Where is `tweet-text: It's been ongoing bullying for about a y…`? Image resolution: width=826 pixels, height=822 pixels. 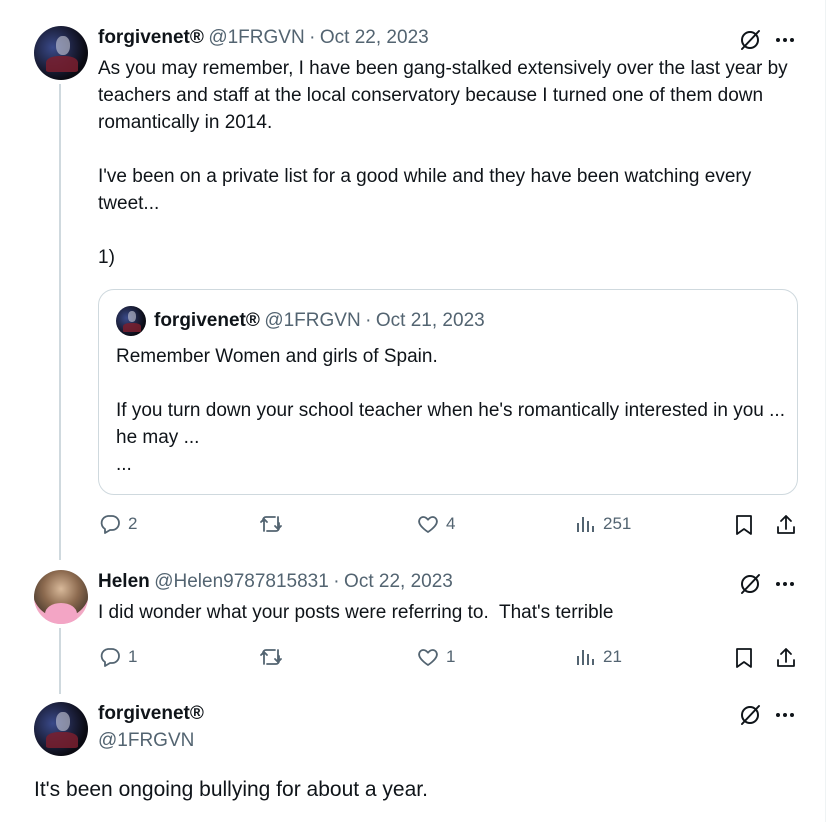
tweet-text: It's been ongoing bullying for about a y… is located at coordinates (231, 789).